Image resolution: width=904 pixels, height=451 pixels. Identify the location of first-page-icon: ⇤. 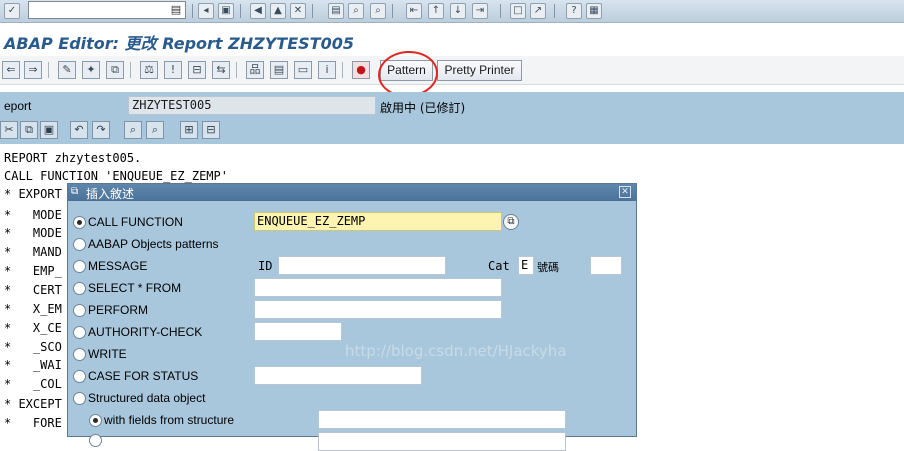
(414, 11).